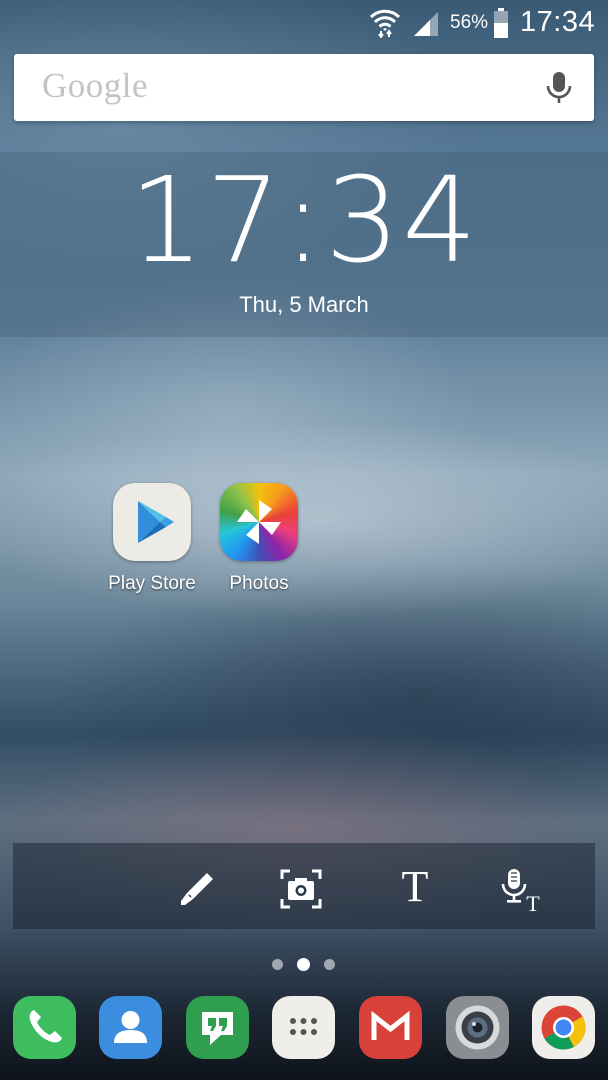 This screenshot has height=1080, width=608. Describe the element at coordinates (197, 889) in the screenshot. I see `pen-icon` at that location.